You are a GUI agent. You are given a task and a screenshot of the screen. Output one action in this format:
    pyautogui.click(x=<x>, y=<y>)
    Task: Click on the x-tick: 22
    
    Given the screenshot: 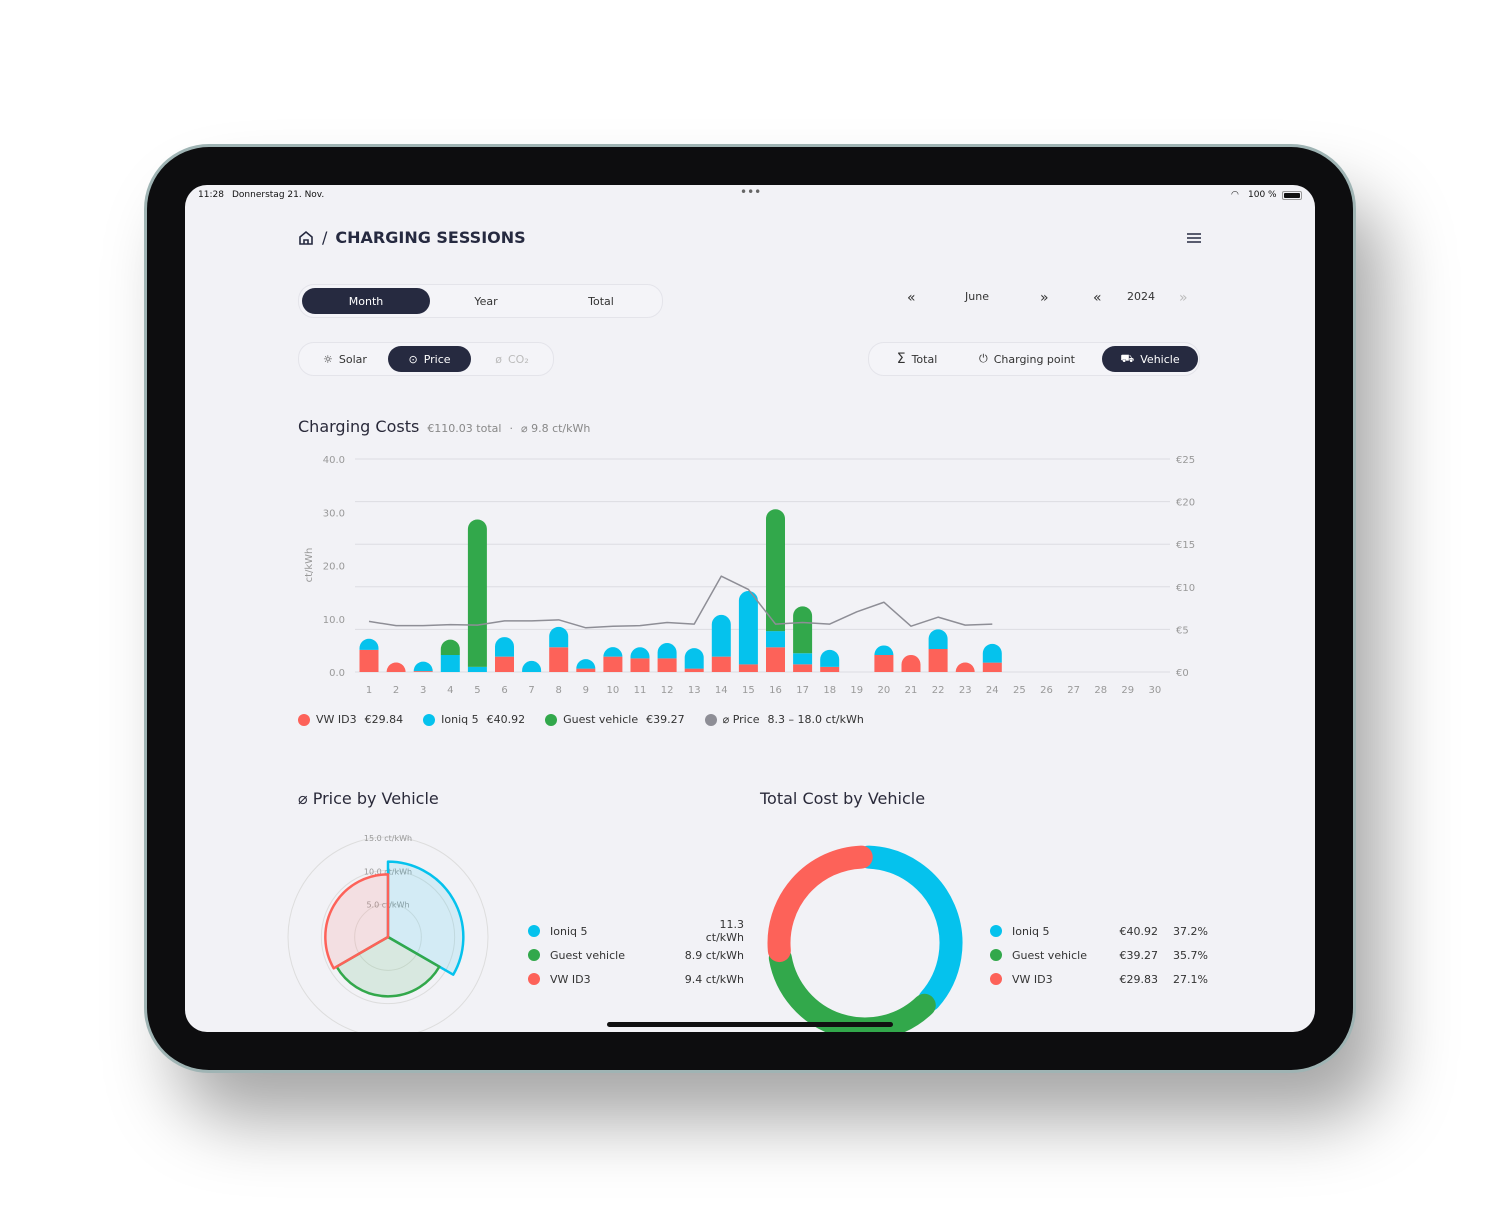 What is the action you would take?
    pyautogui.click(x=938, y=690)
    